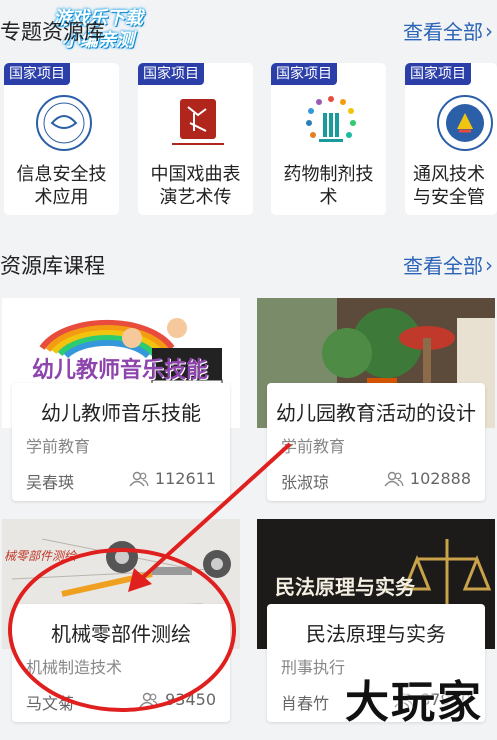 This screenshot has width=497, height=740. Describe the element at coordinates (376, 634) in the screenshot. I see `course-title: 民法原理与实务` at that location.